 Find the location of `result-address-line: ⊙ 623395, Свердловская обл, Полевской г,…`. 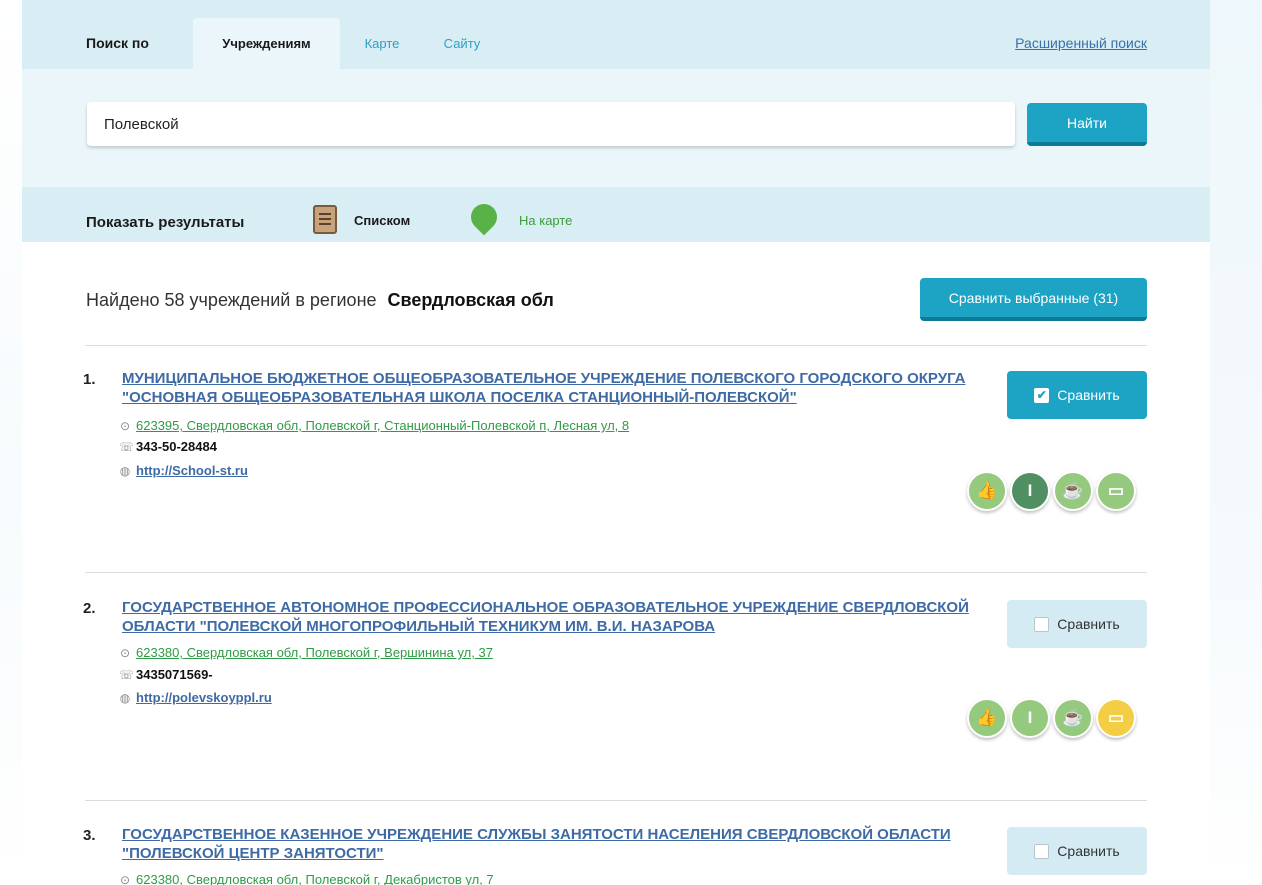

result-address-line: ⊙ 623395, Свердловская обл, Полевской г,… is located at coordinates (374, 425).